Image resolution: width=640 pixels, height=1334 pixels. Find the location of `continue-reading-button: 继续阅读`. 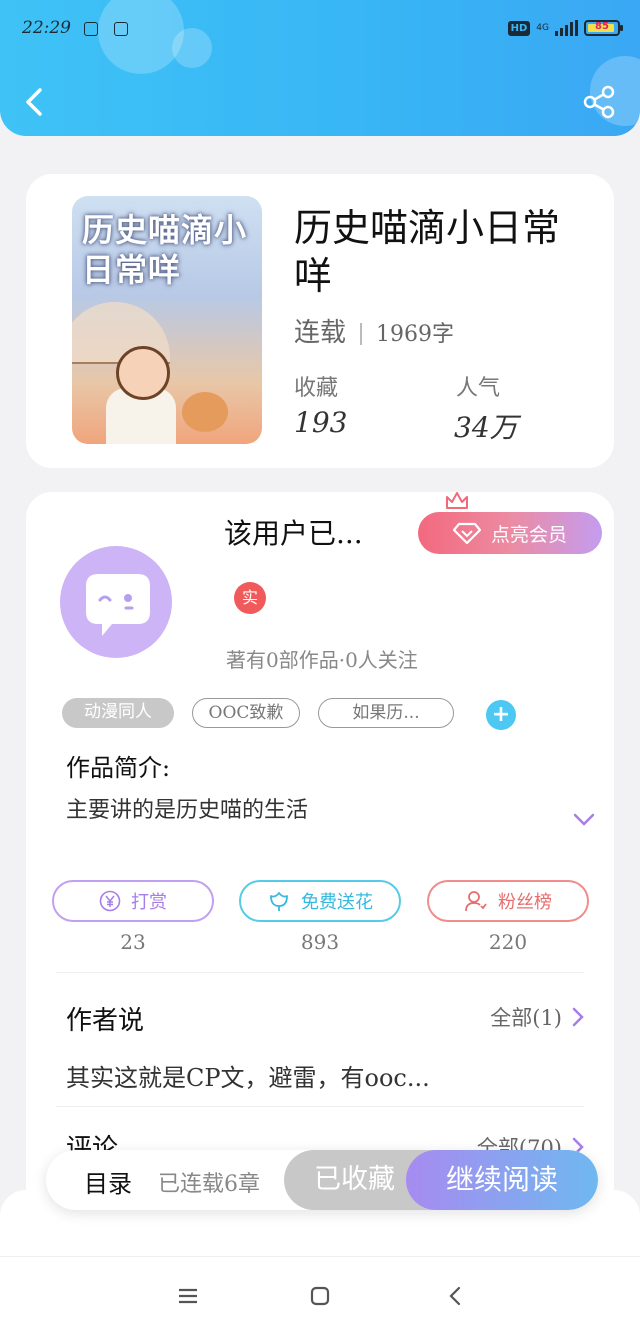

continue-reading-button: 继续阅读 is located at coordinates (502, 1180).